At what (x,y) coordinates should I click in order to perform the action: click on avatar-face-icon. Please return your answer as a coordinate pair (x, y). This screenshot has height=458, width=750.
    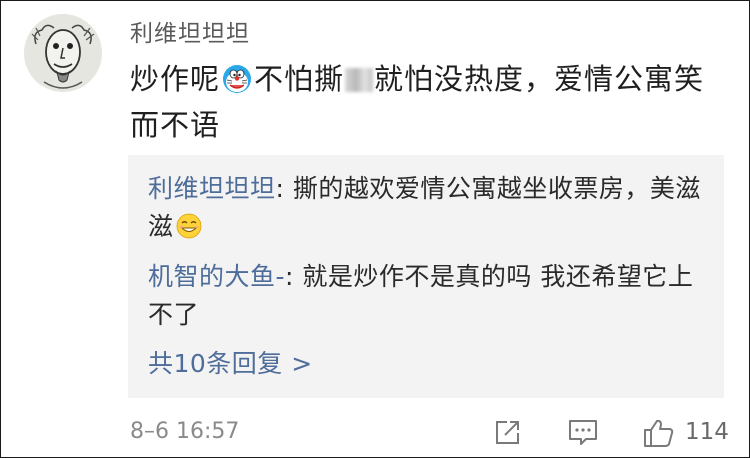
    Looking at the image, I should click on (63, 53).